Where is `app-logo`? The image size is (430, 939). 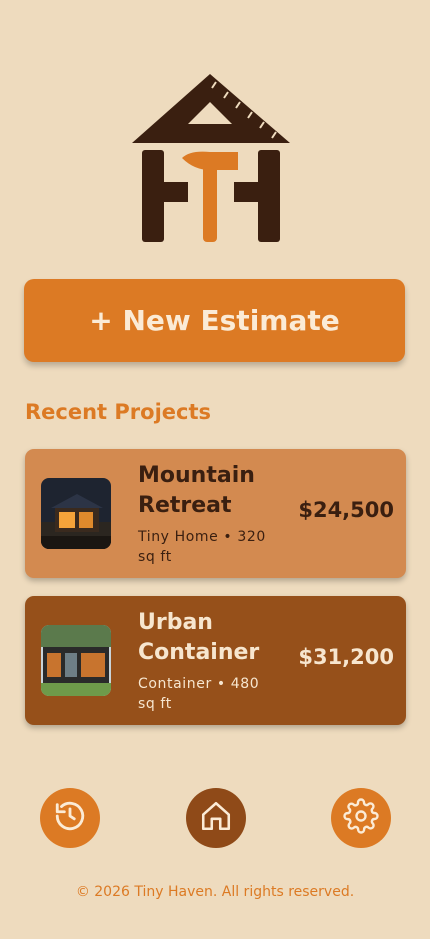 app-logo is located at coordinates (212, 158).